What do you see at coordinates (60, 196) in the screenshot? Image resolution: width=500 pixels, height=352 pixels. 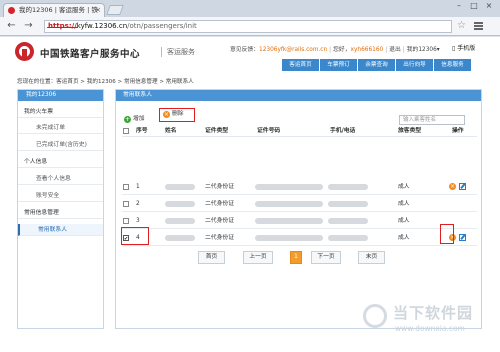 I see `sidebar-item-account-security: 账号安全` at bounding box center [60, 196].